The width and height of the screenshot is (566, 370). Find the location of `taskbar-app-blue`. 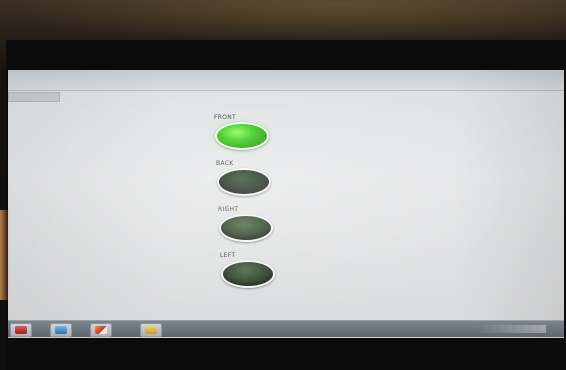

taskbar-app-blue is located at coordinates (61, 330).